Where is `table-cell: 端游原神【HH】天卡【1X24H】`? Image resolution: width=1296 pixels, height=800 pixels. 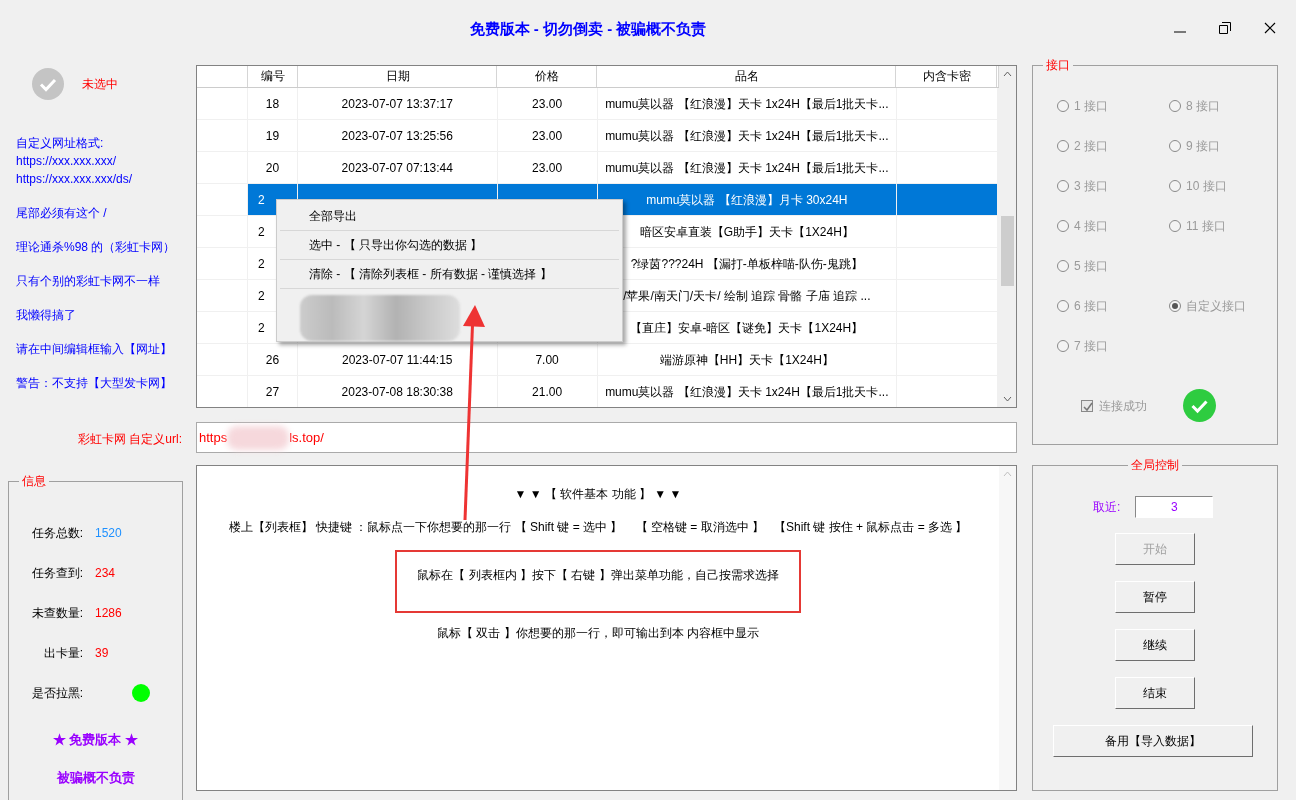 table-cell: 端游原神【HH】天卡【1X24H】 is located at coordinates (746, 360).